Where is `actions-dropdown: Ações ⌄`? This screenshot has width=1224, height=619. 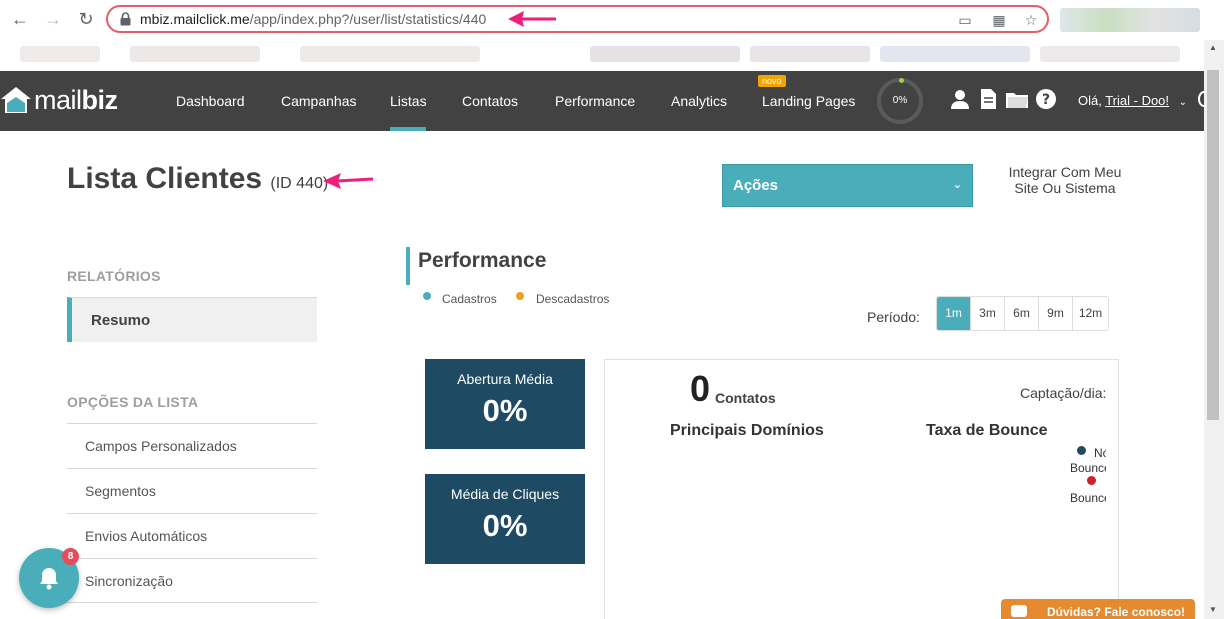
actions-dropdown: Ações ⌄ is located at coordinates (847, 185).